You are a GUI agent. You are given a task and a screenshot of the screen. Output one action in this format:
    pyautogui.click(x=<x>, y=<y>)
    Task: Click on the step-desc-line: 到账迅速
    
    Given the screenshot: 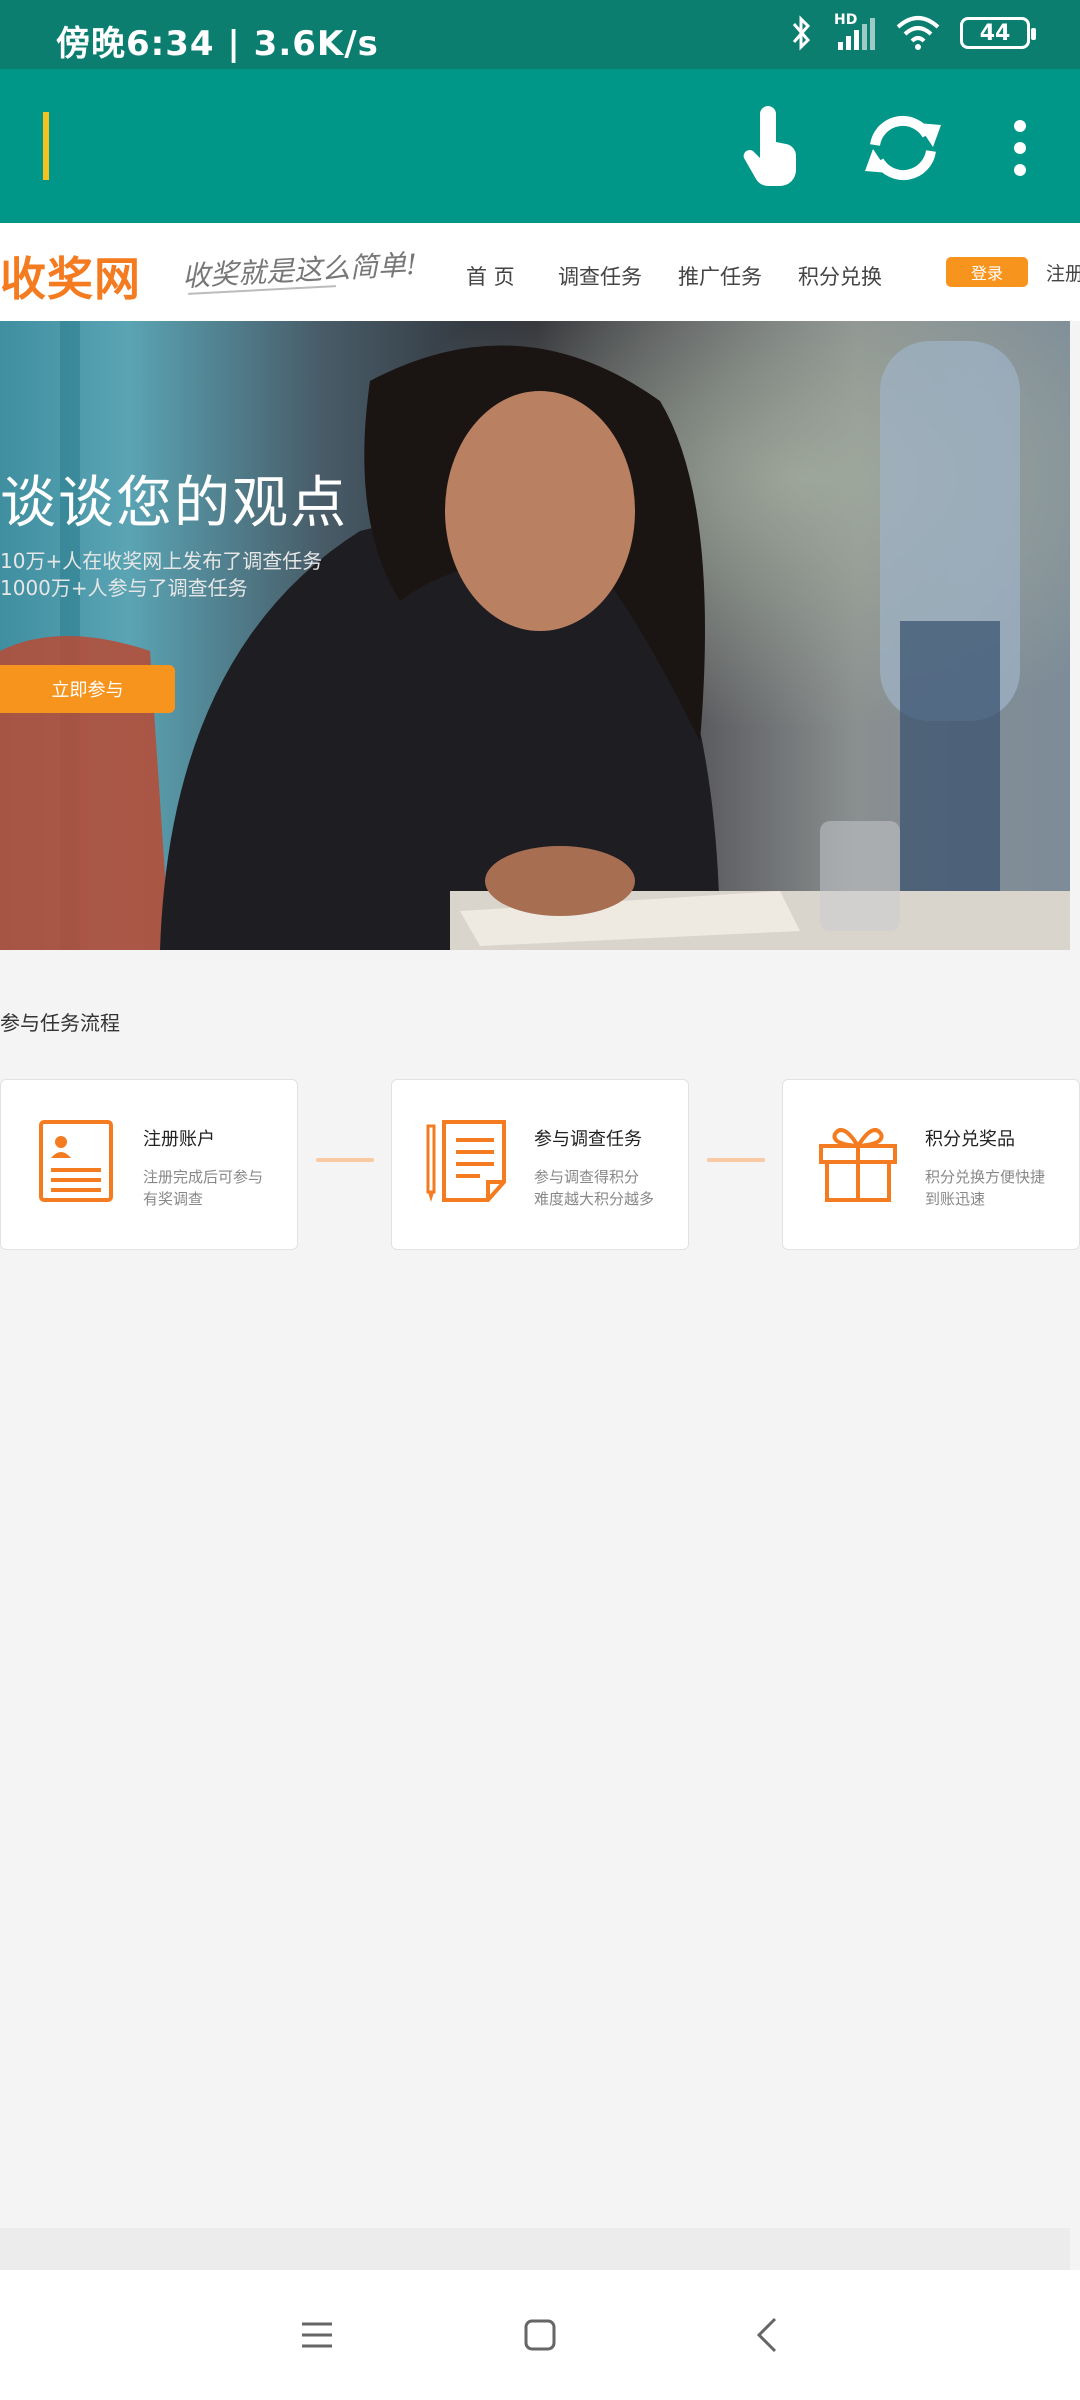 What is the action you would take?
    pyautogui.click(x=955, y=1199)
    